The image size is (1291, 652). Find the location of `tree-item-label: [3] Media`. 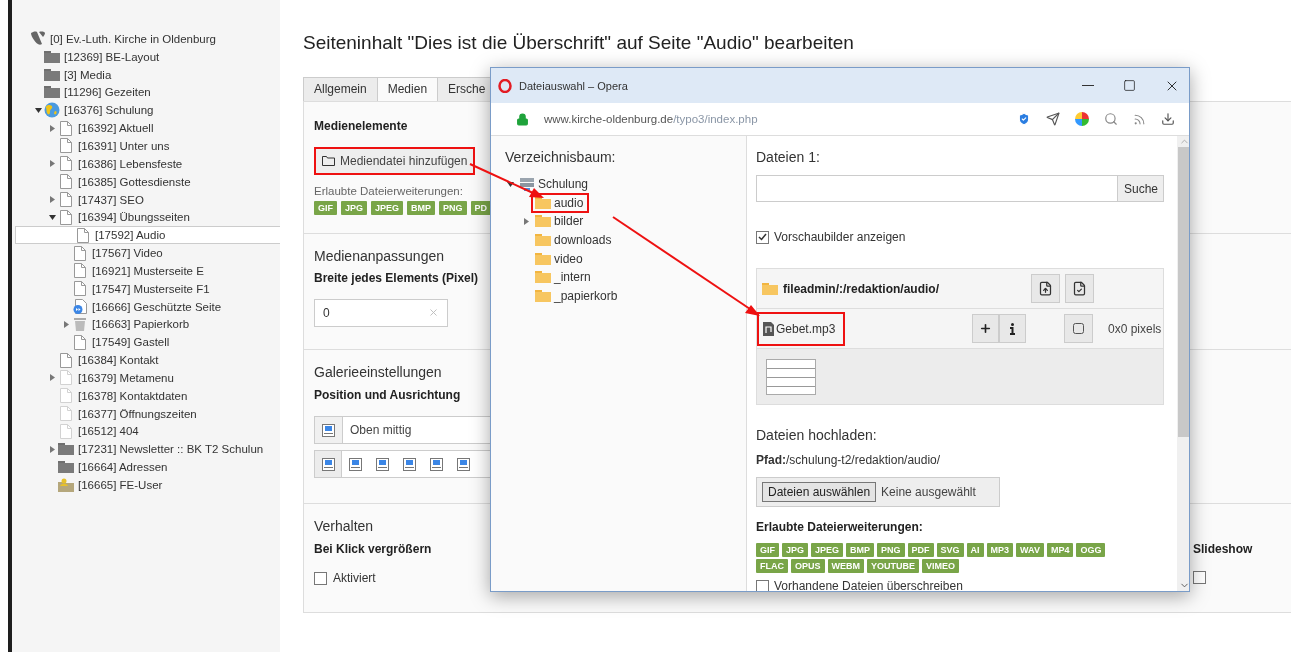

tree-item-label: [3] Media is located at coordinates (88, 74).